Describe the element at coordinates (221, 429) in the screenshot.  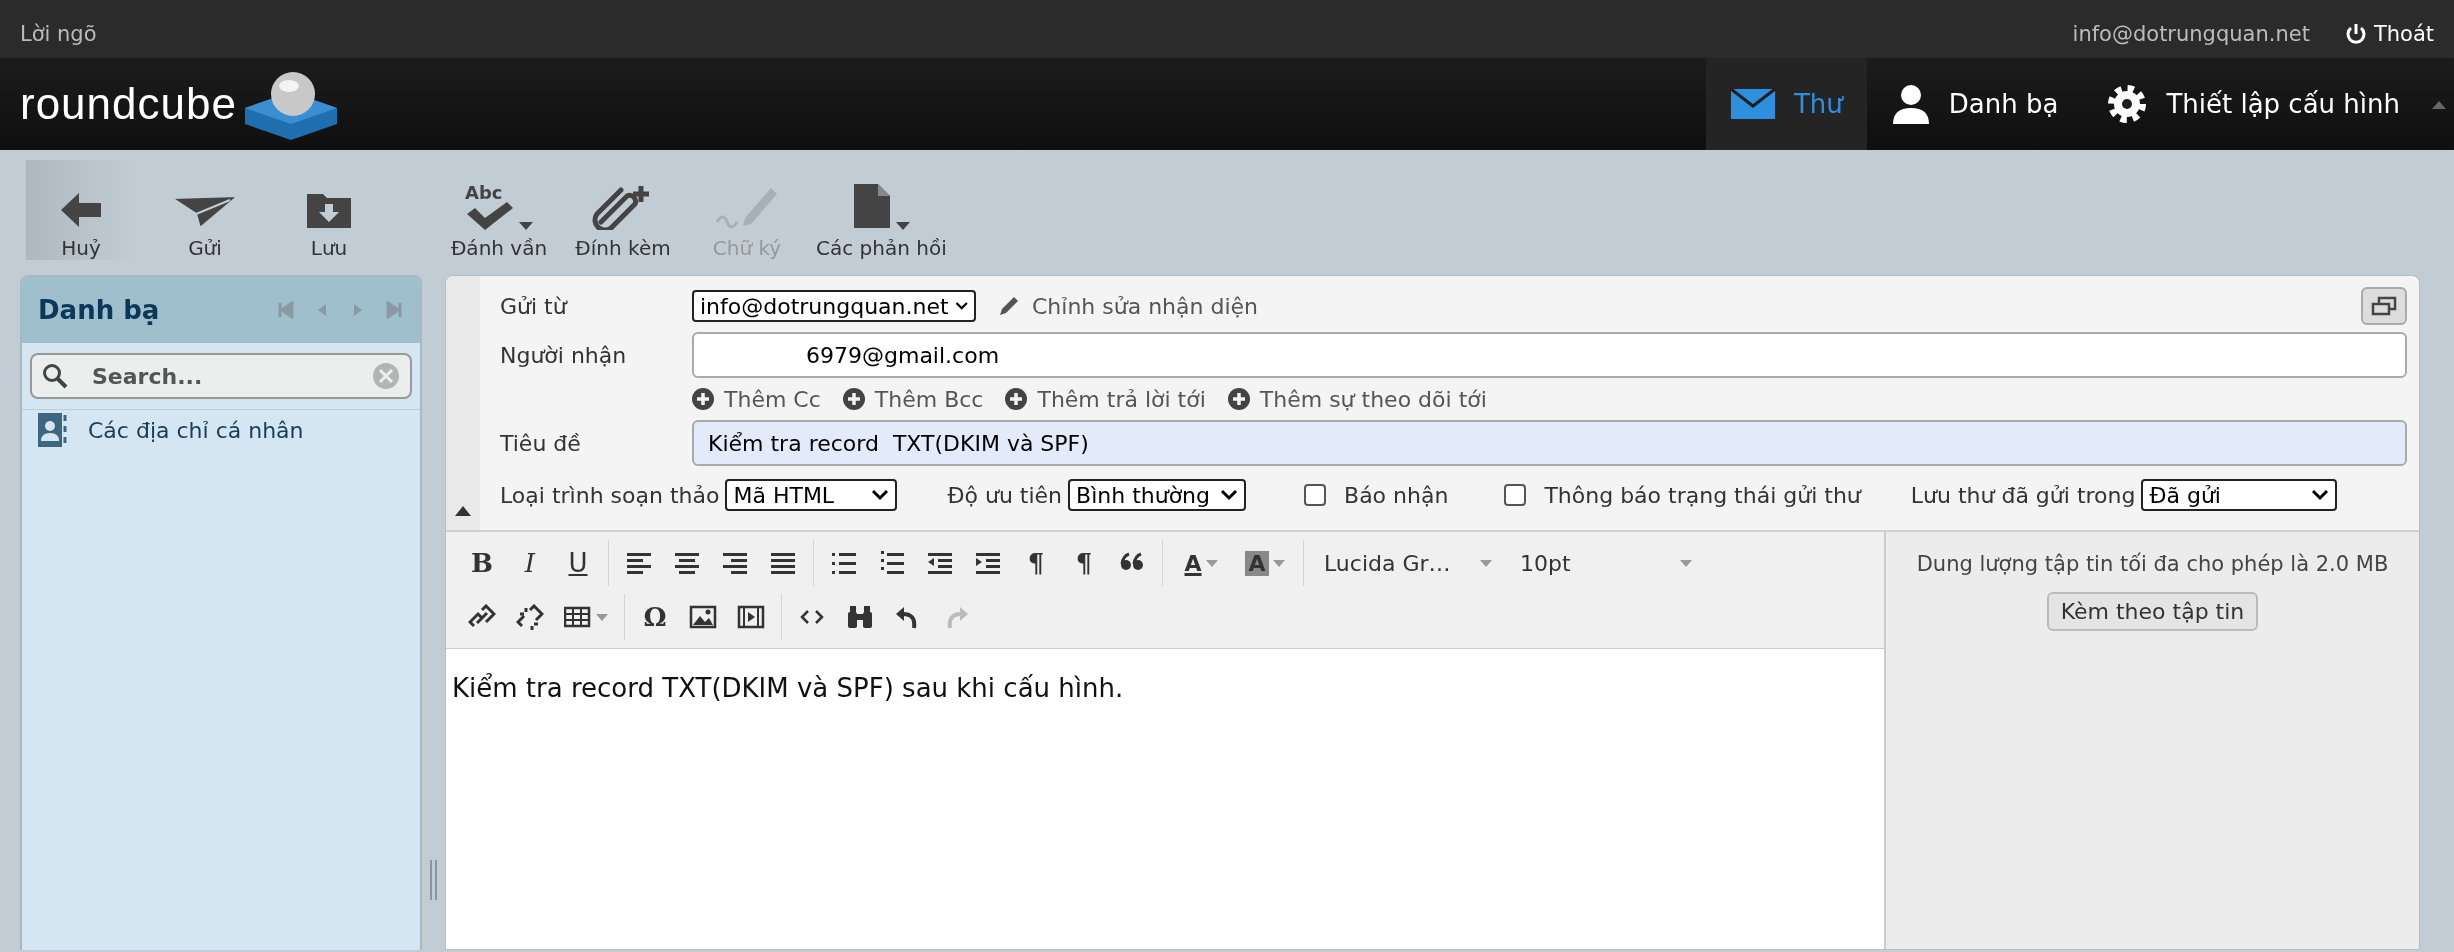
I see `address-book-item: Các địa chỉ cá nhân` at that location.